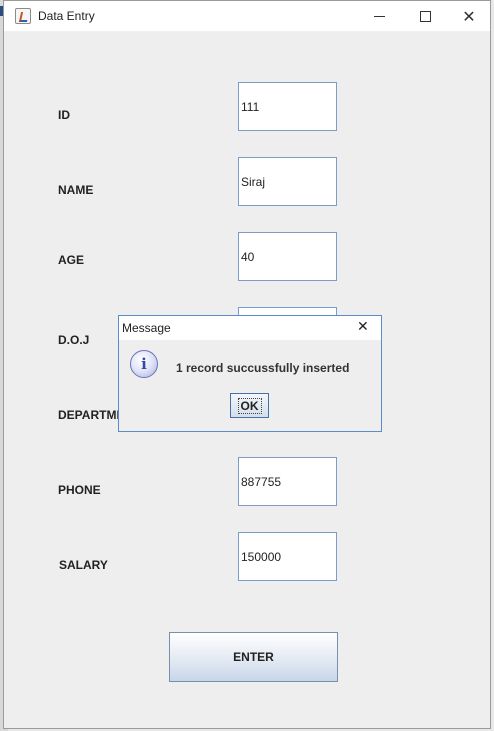 The height and width of the screenshot is (731, 494). I want to click on age-field: 40, so click(287, 256).